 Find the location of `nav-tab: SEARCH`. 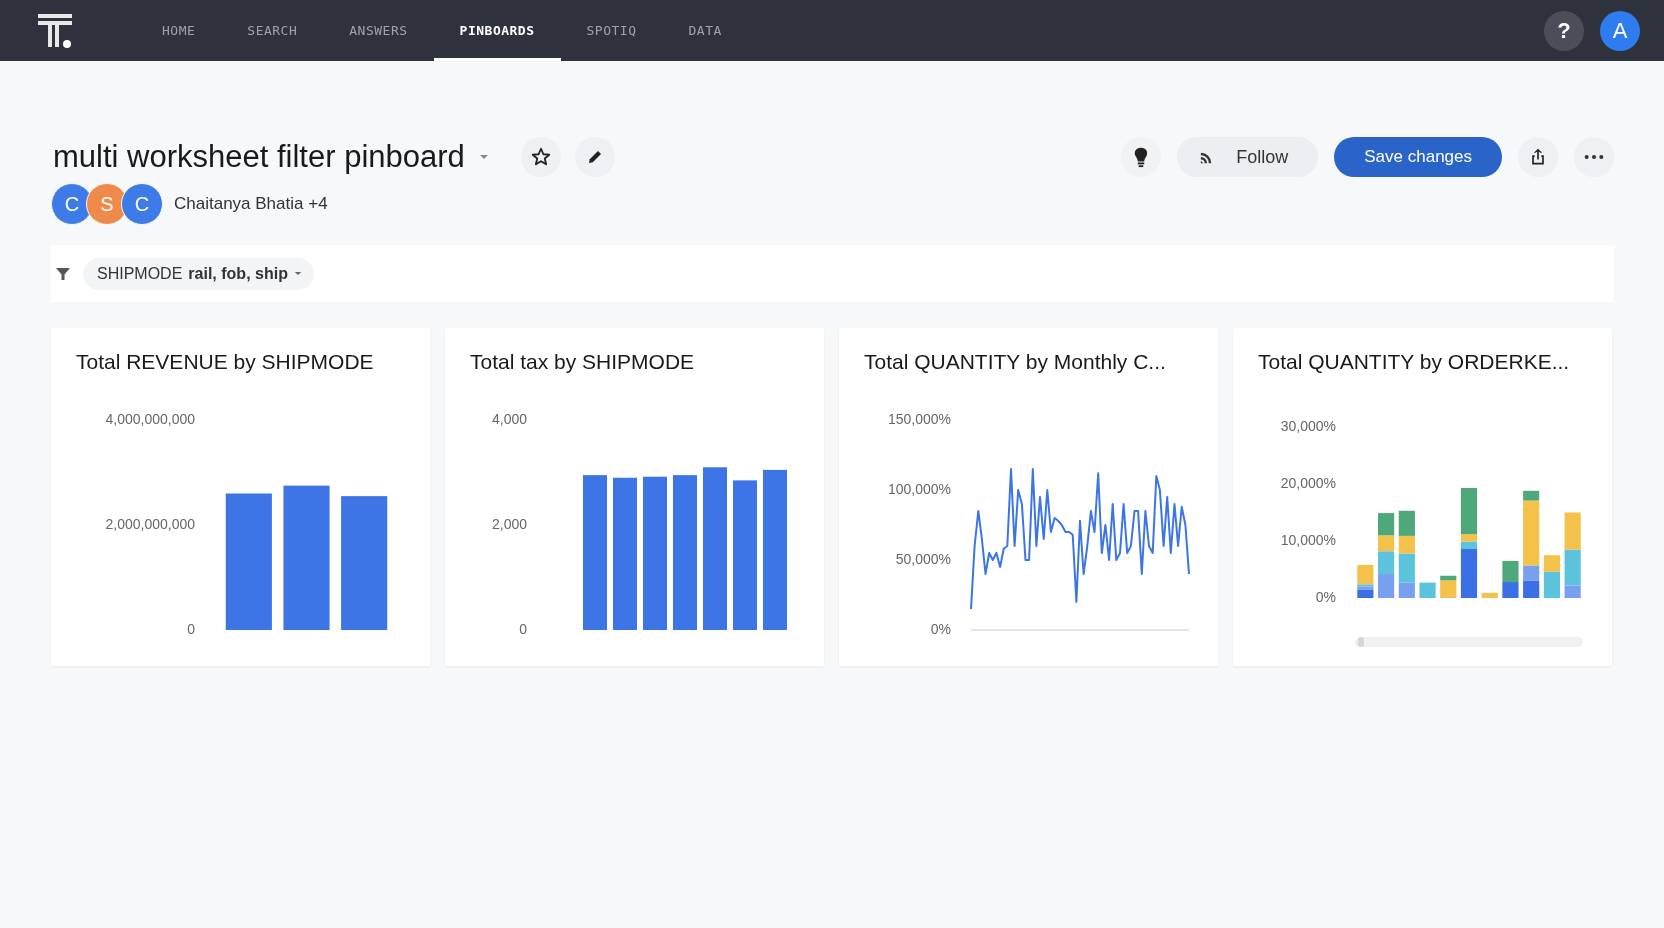

nav-tab: SEARCH is located at coordinates (272, 30).